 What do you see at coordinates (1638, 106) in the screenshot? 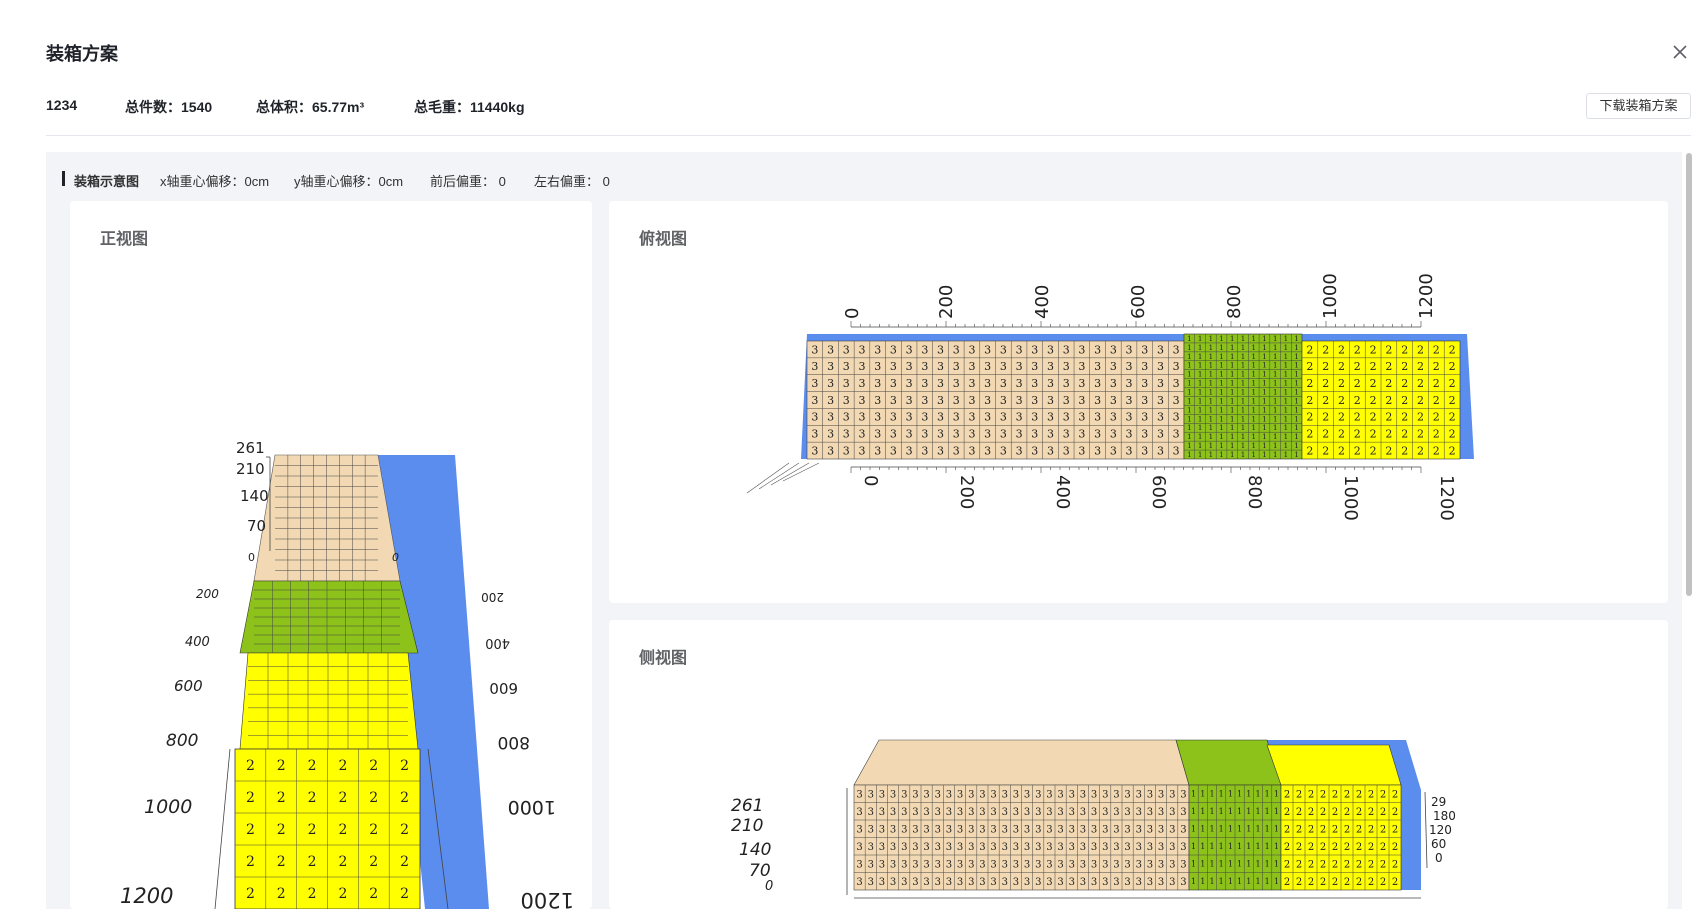
I see `download-plan-button: 下载装箱方案` at bounding box center [1638, 106].